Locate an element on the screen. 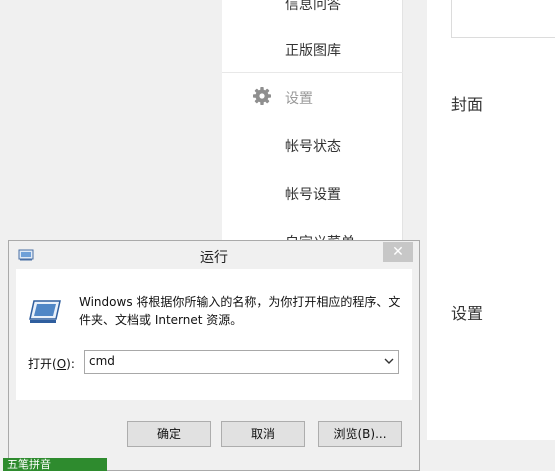 The width and height of the screenshot is (555, 471). close-icon: ✕ is located at coordinates (398, 252).